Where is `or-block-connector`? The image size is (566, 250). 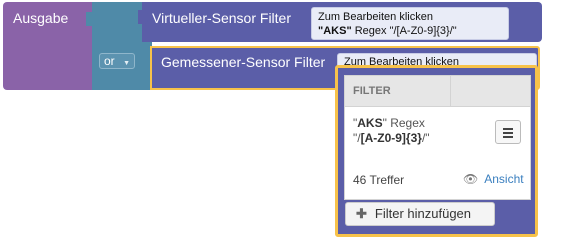 or-block-connector is located at coordinates (91, 19).